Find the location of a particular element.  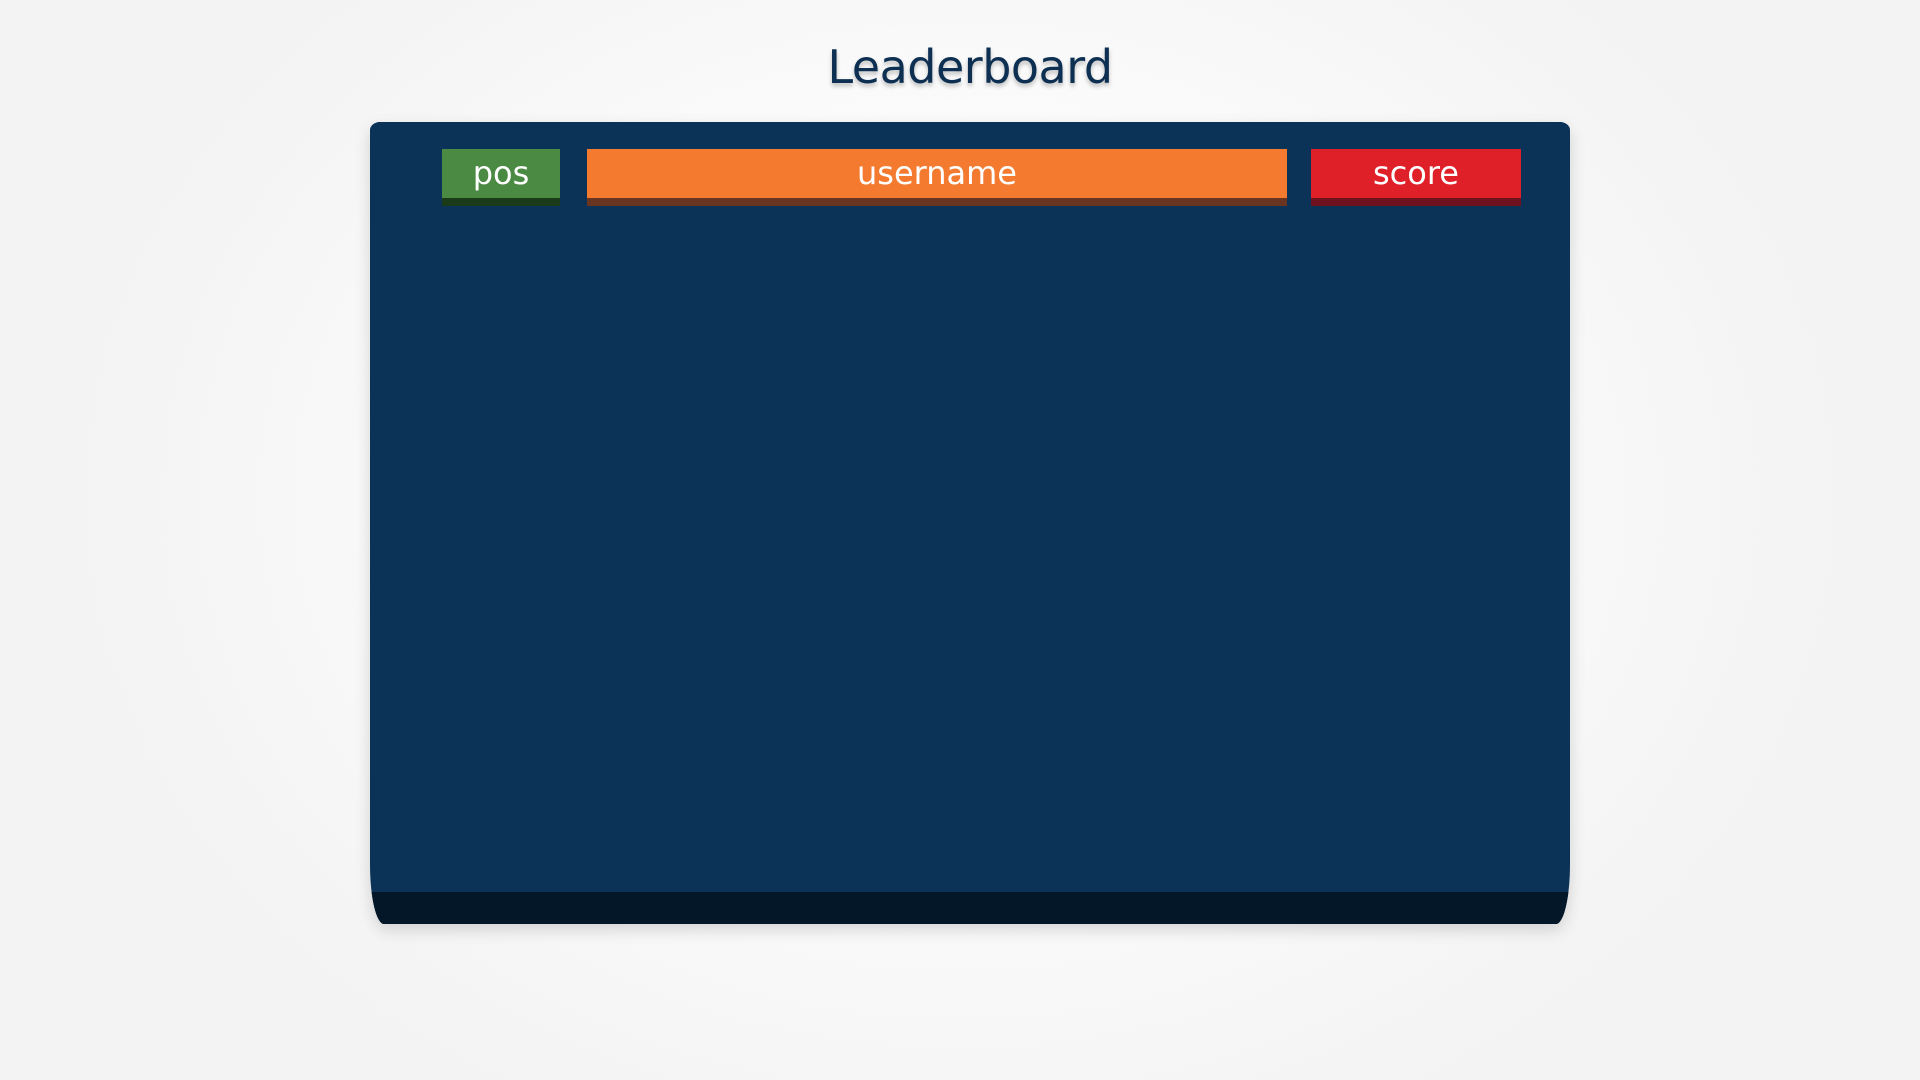

column-header-username: username is located at coordinates (937, 177).